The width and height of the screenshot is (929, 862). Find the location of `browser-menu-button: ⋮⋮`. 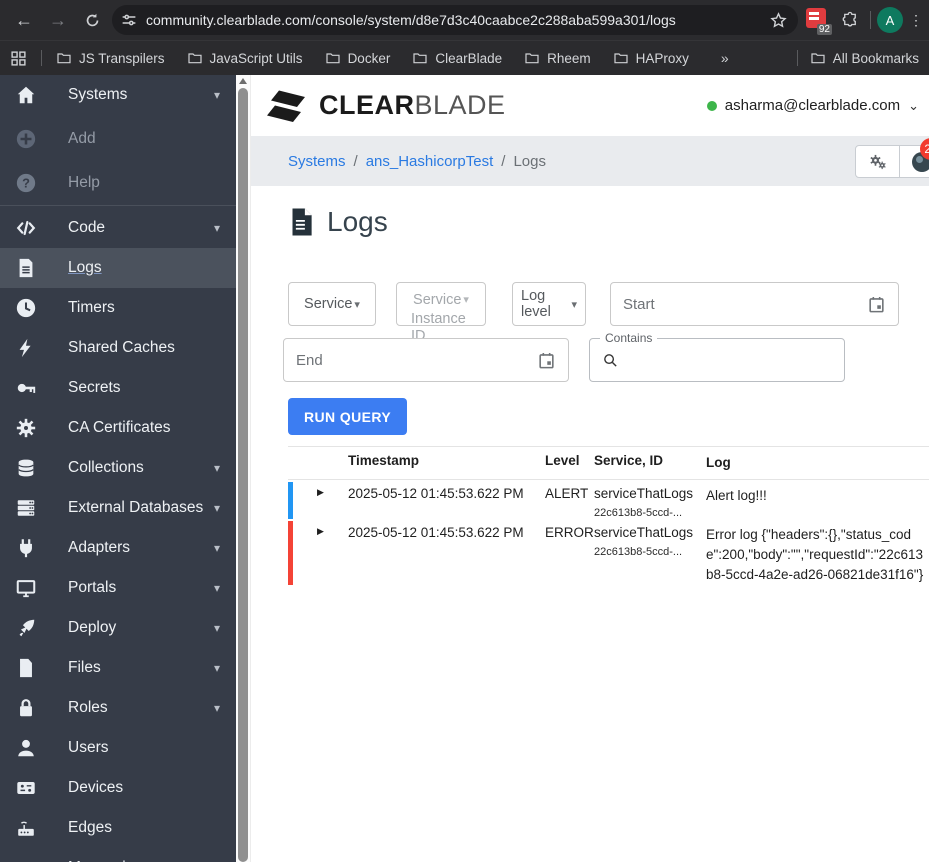

browser-menu-button: ⋮⋮ is located at coordinates (914, 20).